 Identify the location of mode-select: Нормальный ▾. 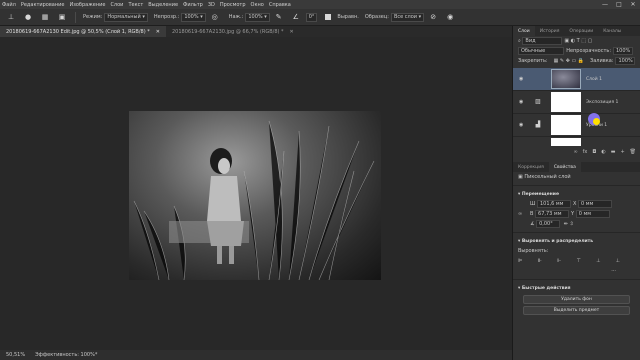
(126, 17).